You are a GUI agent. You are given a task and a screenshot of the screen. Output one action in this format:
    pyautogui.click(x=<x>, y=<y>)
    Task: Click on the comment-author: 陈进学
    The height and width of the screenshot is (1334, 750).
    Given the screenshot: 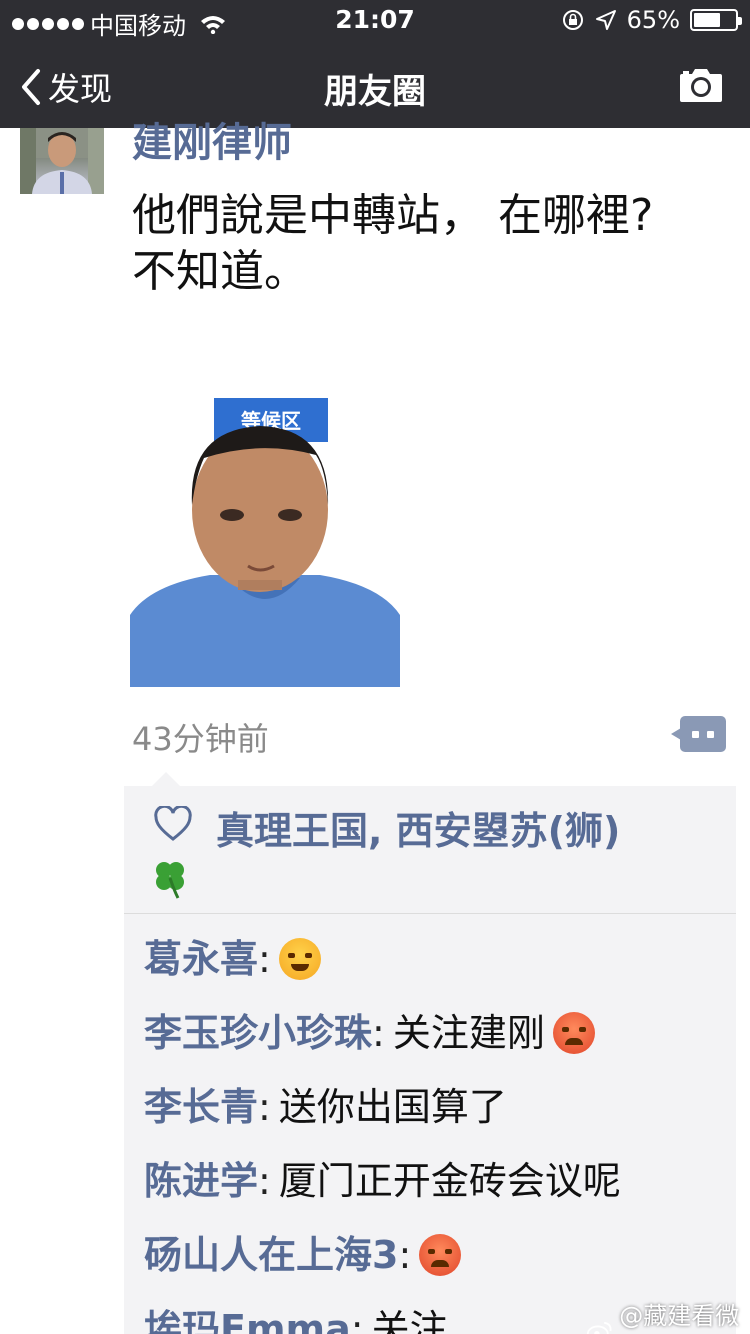 What is the action you would take?
    pyautogui.click(x=201, y=1181)
    